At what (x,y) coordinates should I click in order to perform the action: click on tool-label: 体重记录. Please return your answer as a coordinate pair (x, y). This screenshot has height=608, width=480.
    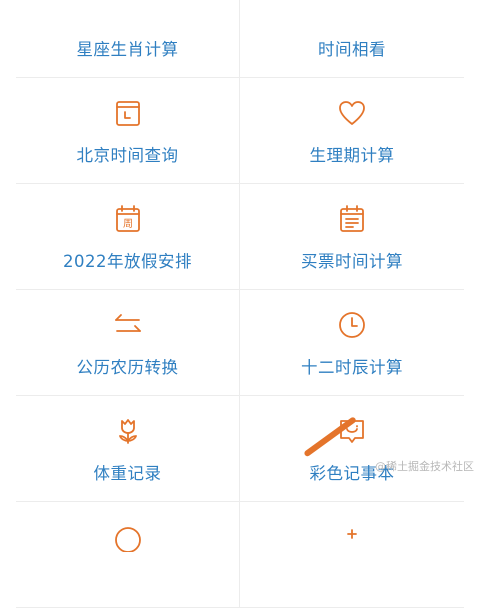
    Looking at the image, I should click on (127, 473).